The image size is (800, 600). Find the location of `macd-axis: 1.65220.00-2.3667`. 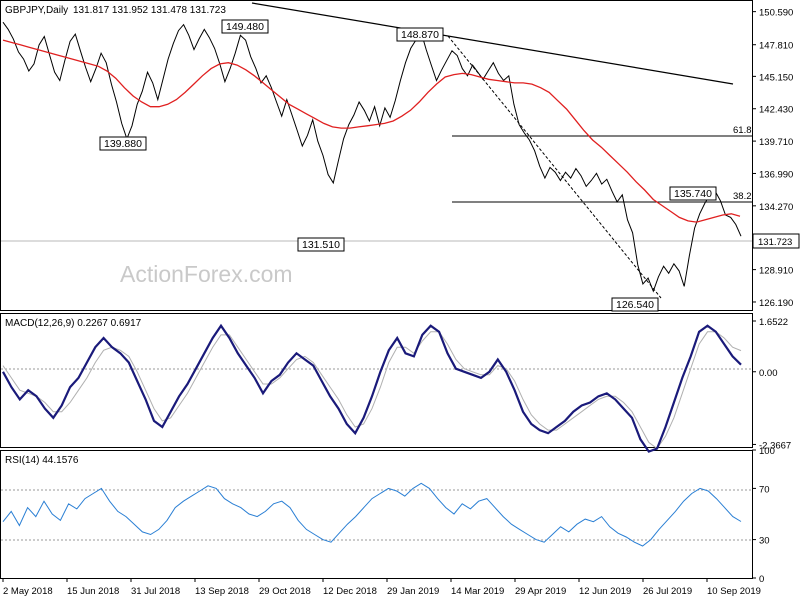

macd-axis: 1.65220.00-2.3667 is located at coordinates (771, 384).